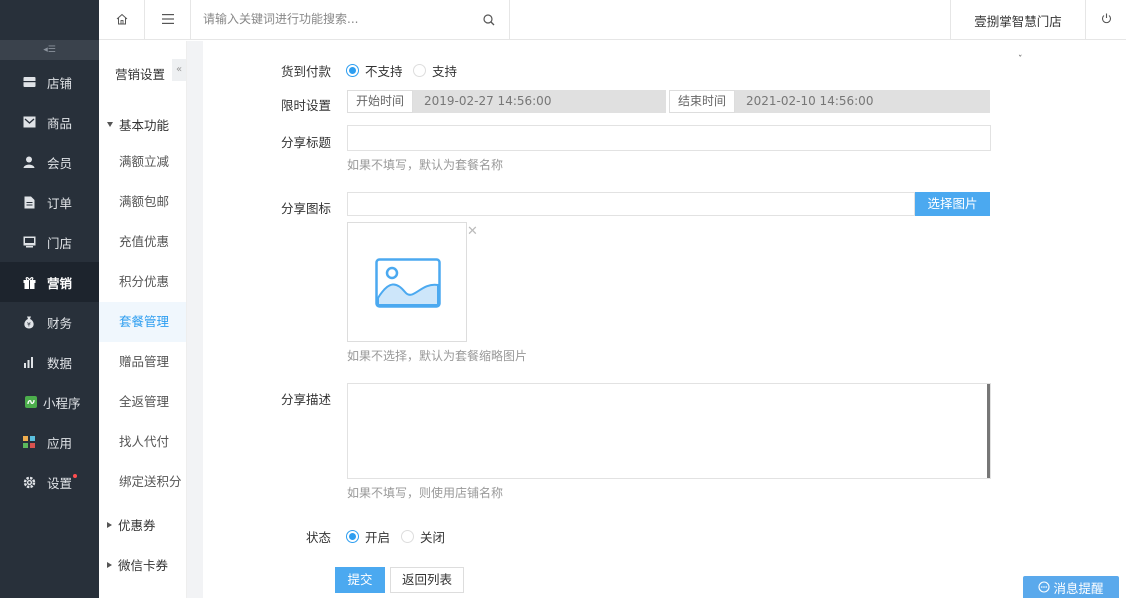 The width and height of the screenshot is (1126, 598). I want to click on sidebar-item-label: 订单, so click(60, 203).